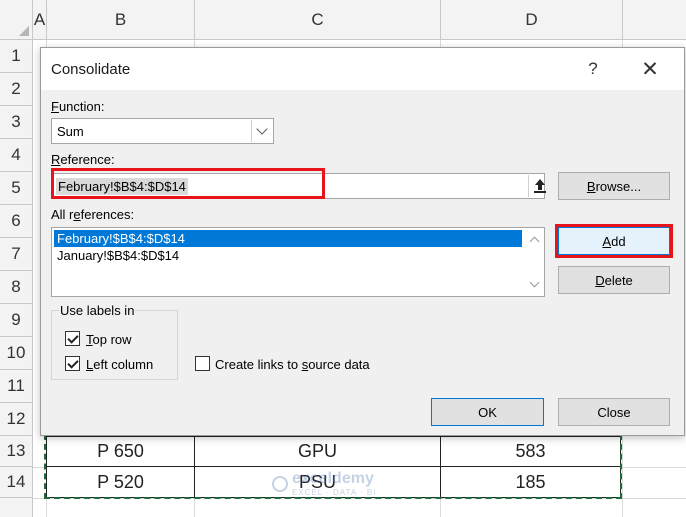  Describe the element at coordinates (650, 69) in the screenshot. I see `close-icon: ✕` at that location.